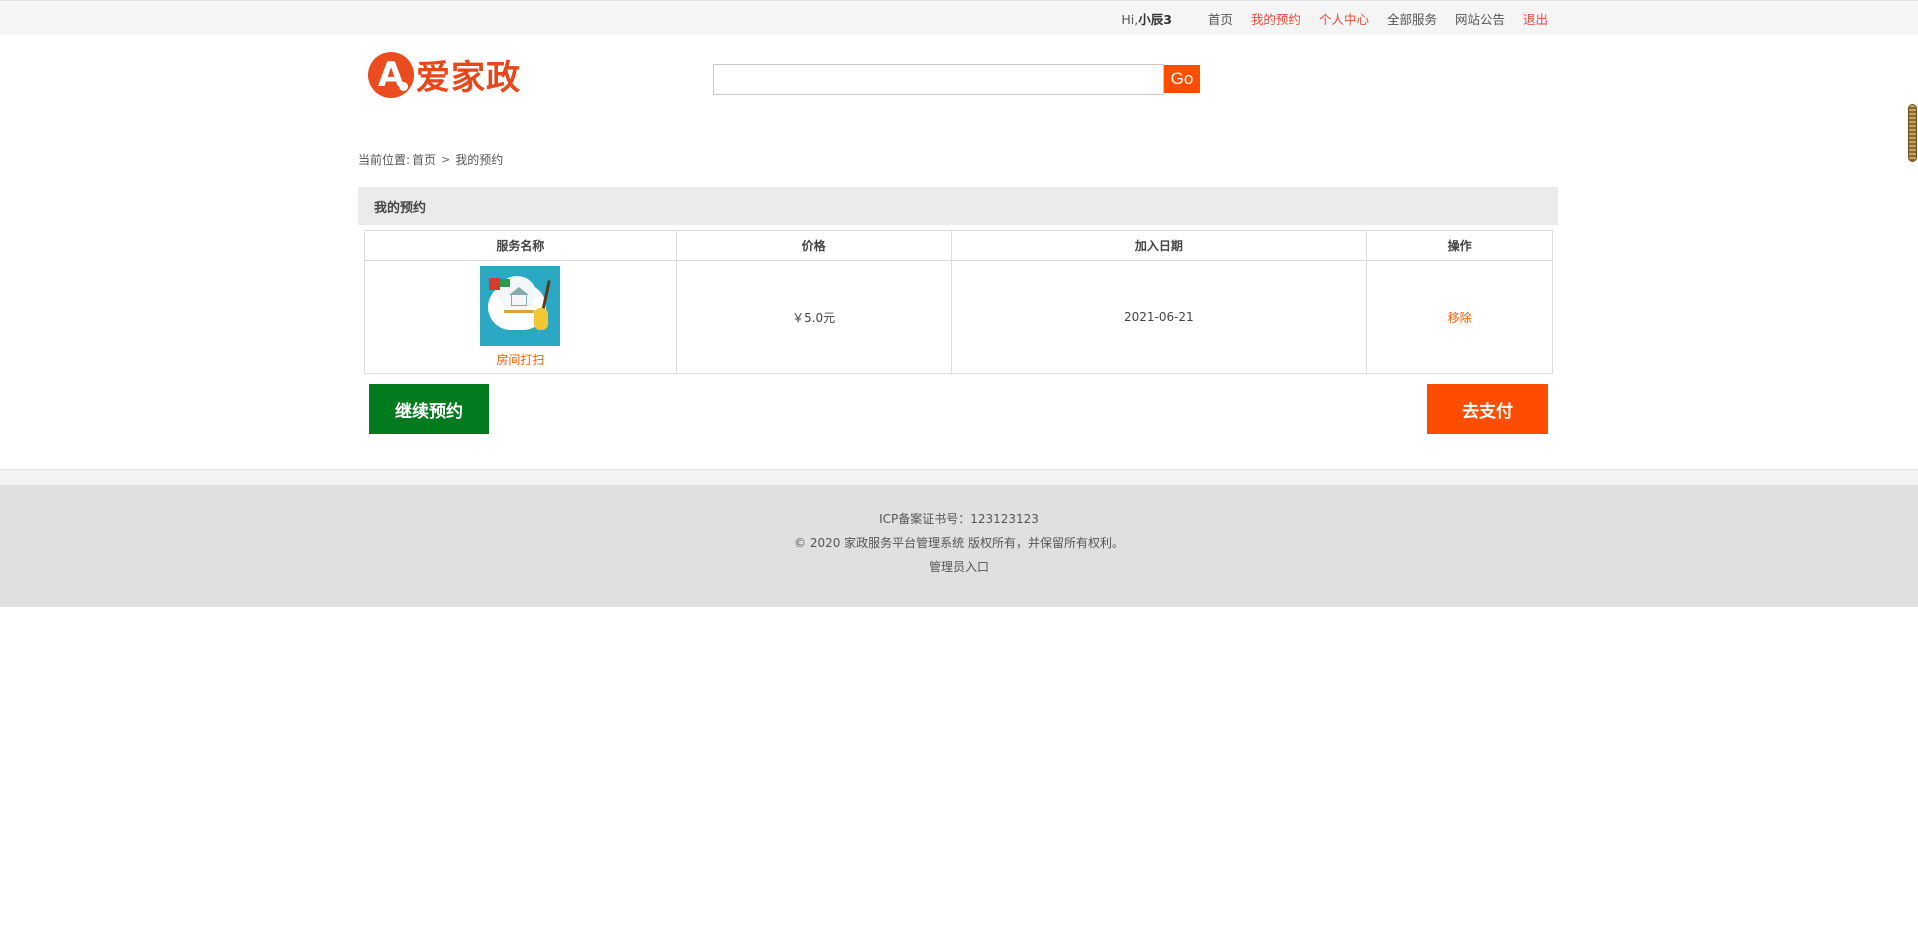  Describe the element at coordinates (505, 283) in the screenshot. I see `sponge-icon` at that location.